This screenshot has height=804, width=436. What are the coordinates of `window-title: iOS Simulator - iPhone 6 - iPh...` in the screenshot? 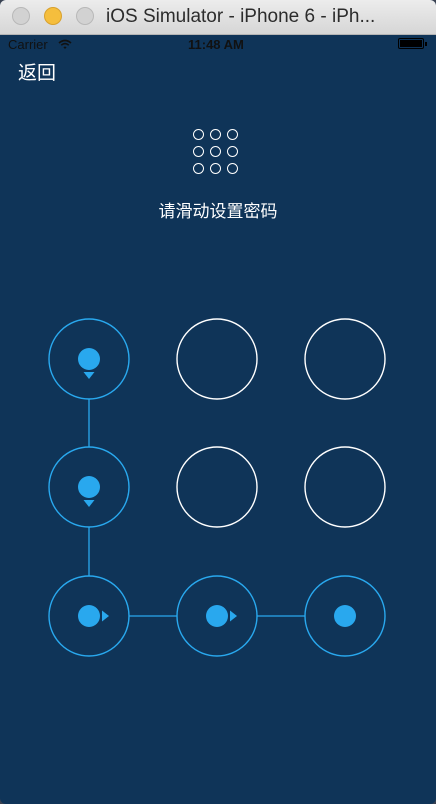 It's located at (241, 16).